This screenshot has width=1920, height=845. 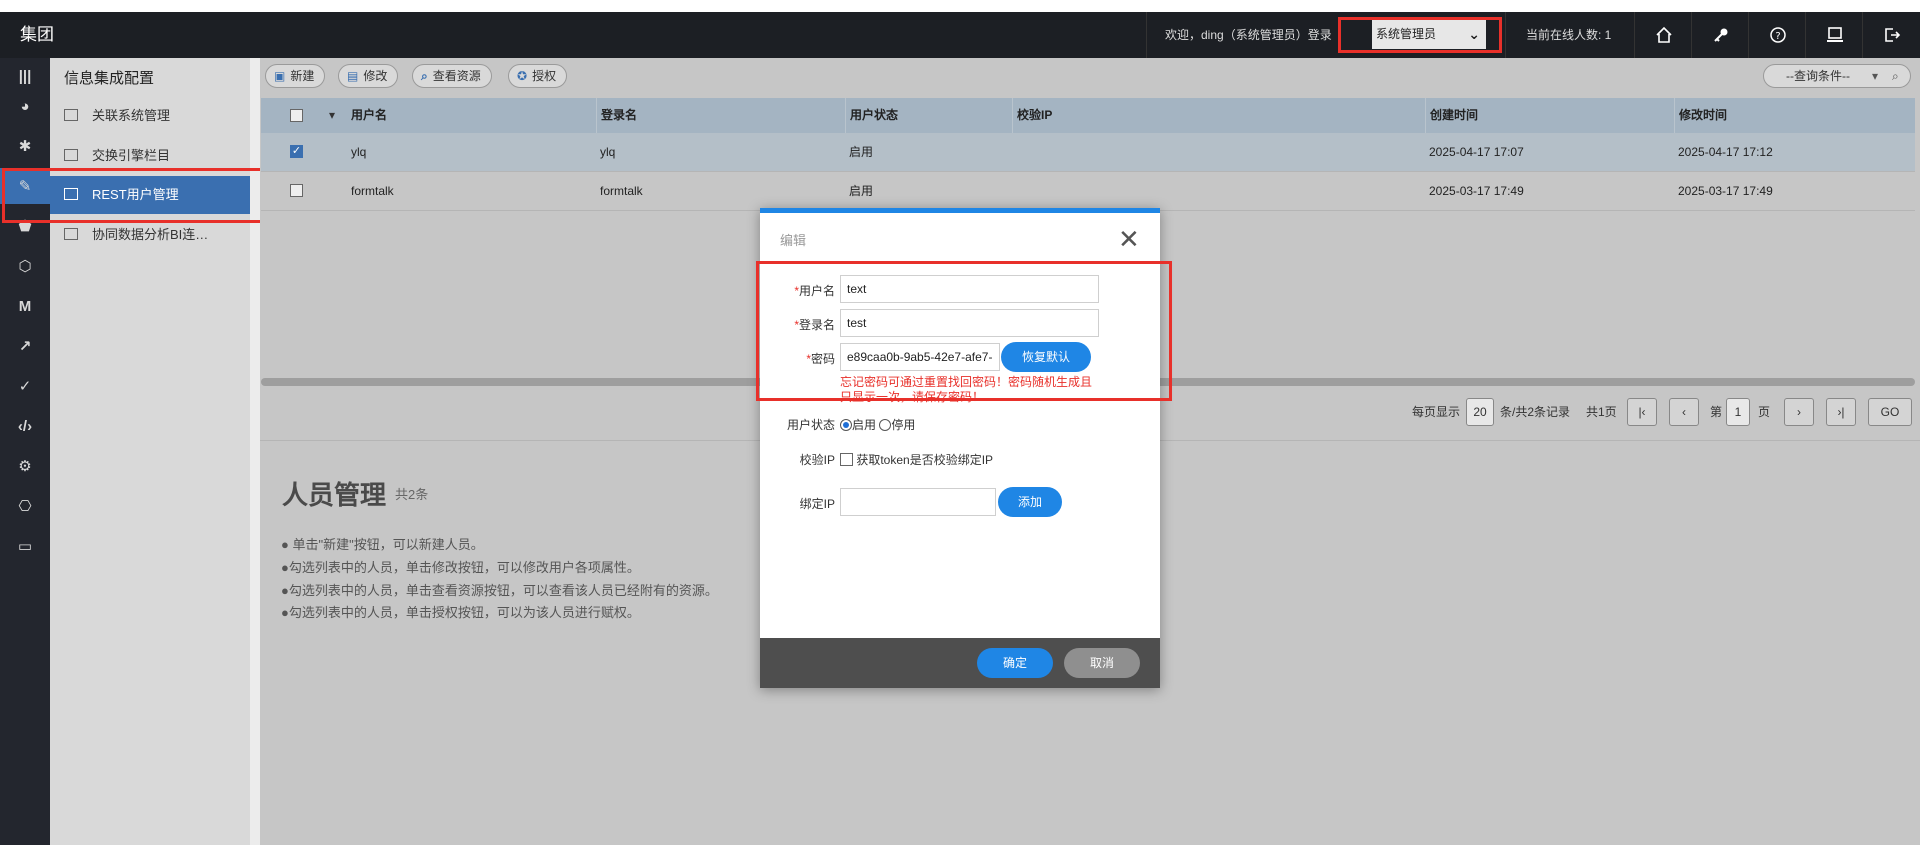 What do you see at coordinates (1796, 115) in the screenshot?
I see `header-modified: 修改时间` at bounding box center [1796, 115].